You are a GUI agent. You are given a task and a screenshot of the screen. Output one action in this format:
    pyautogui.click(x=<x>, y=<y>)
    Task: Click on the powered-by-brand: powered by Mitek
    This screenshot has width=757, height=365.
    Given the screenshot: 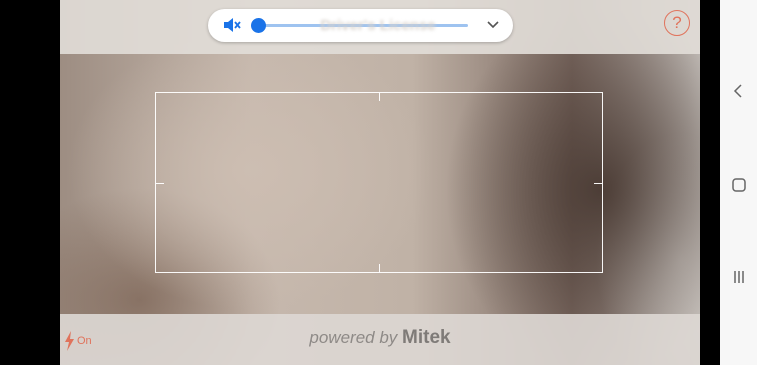 What is the action you would take?
    pyautogui.click(x=380, y=338)
    